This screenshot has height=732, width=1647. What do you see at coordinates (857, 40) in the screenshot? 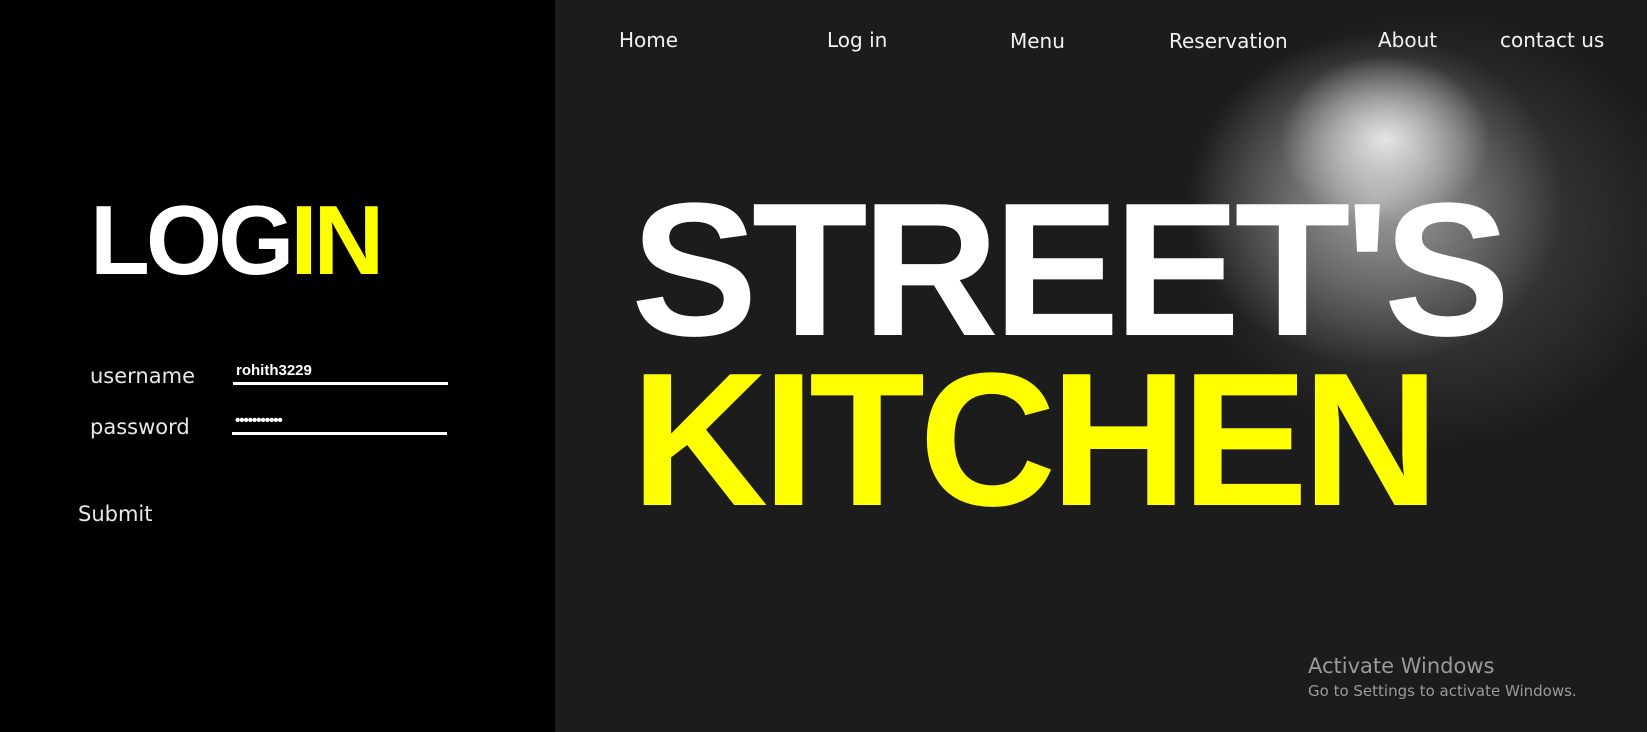
I see `nav-log-in: Log in` at bounding box center [857, 40].